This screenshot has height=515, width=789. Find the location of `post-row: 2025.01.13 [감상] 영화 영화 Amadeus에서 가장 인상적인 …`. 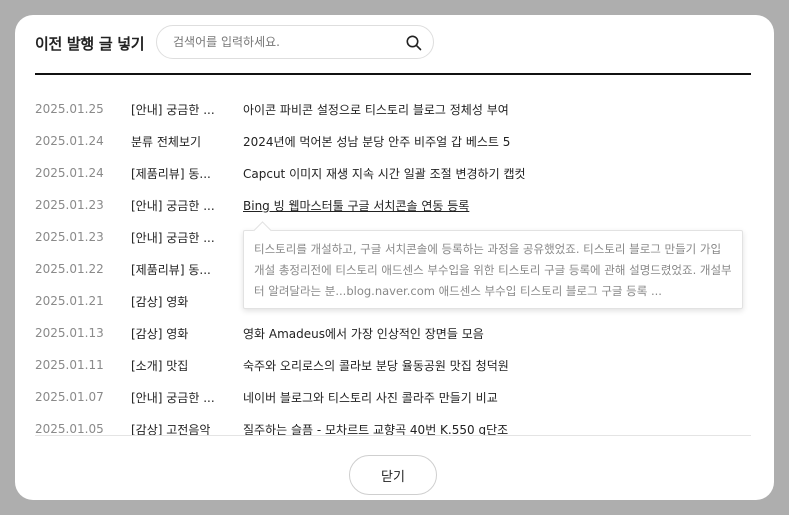

post-row: 2025.01.13 [감상] 영화 영화 Amadeus에서 가장 인상적인 … is located at coordinates (393, 333).